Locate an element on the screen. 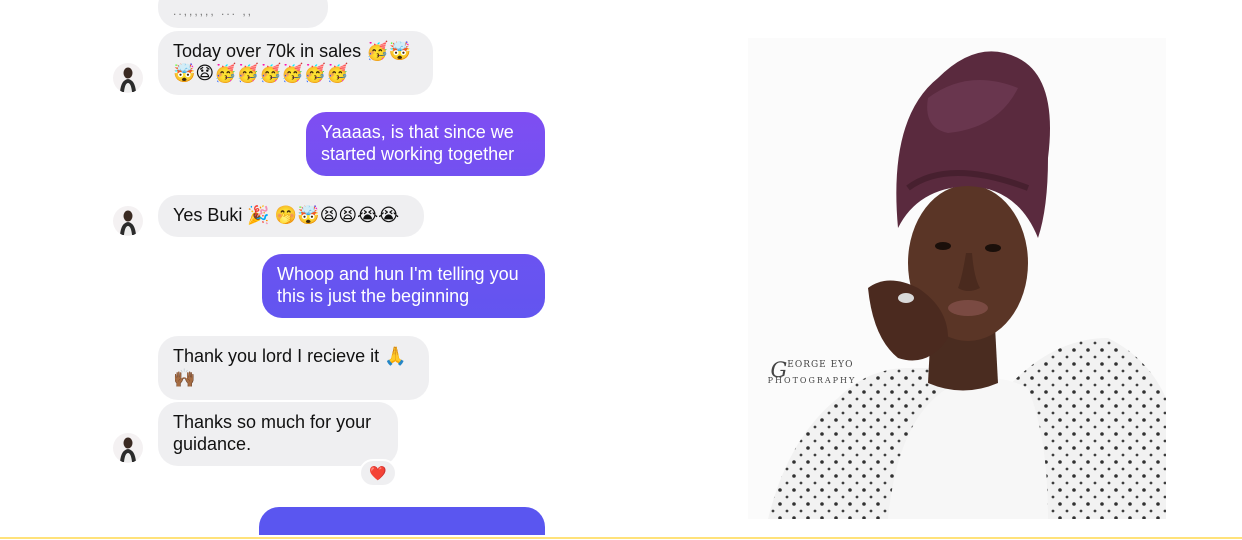  message-text: ..,,,,,, ... ,, is located at coordinates (213, 11).